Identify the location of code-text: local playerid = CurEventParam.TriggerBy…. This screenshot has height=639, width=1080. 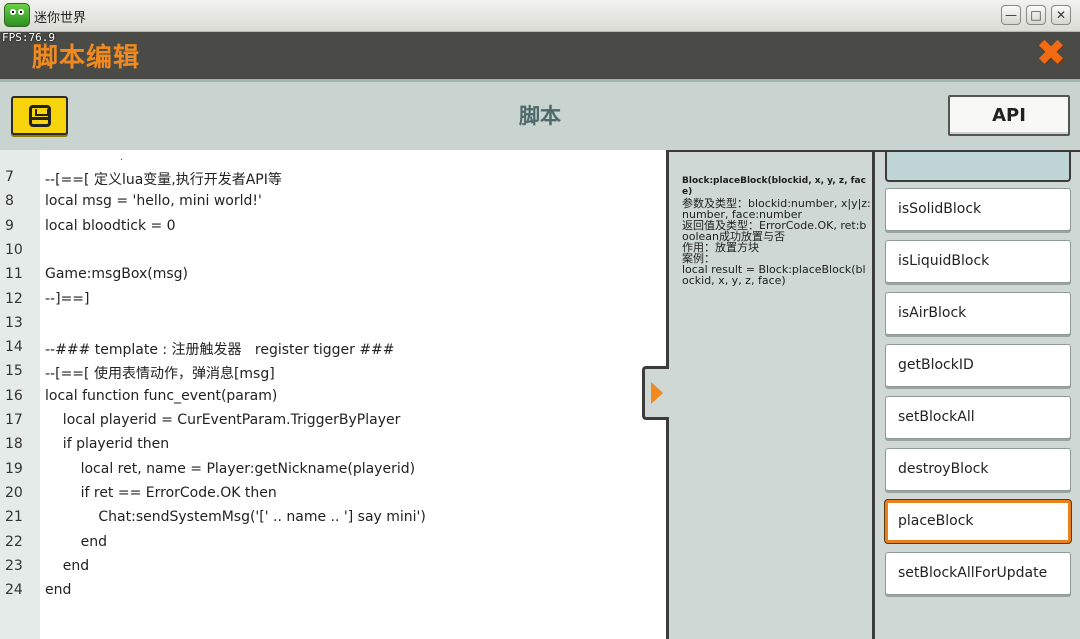
(223, 420).